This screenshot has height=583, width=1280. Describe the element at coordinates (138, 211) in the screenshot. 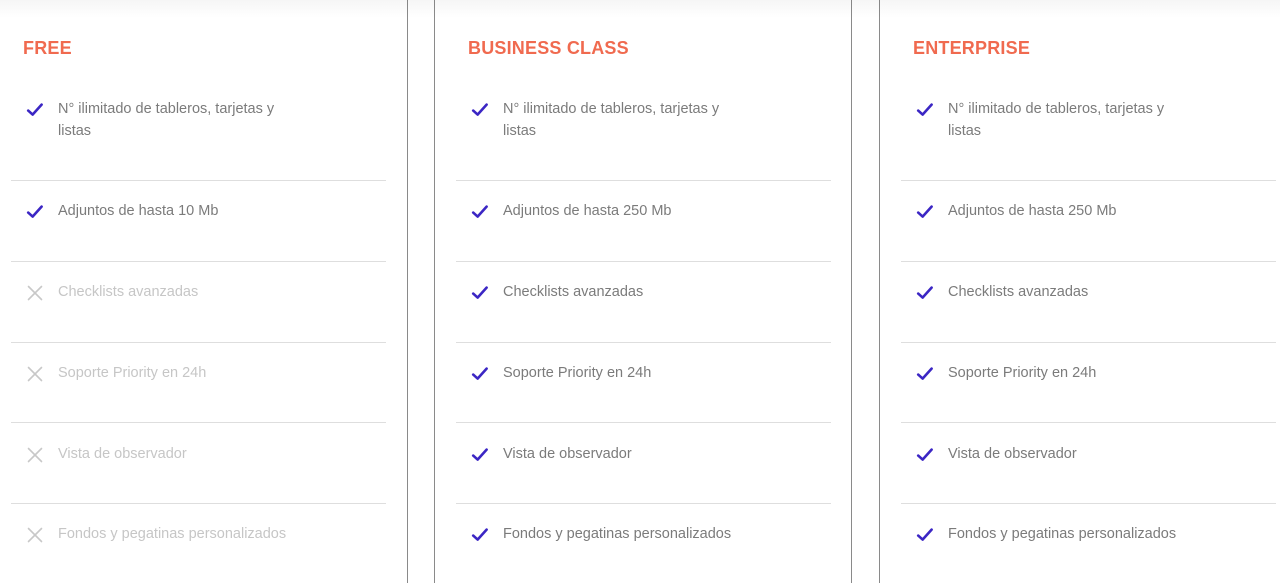

I see `feature-label: Adjuntos de hasta 10 Mb` at that location.